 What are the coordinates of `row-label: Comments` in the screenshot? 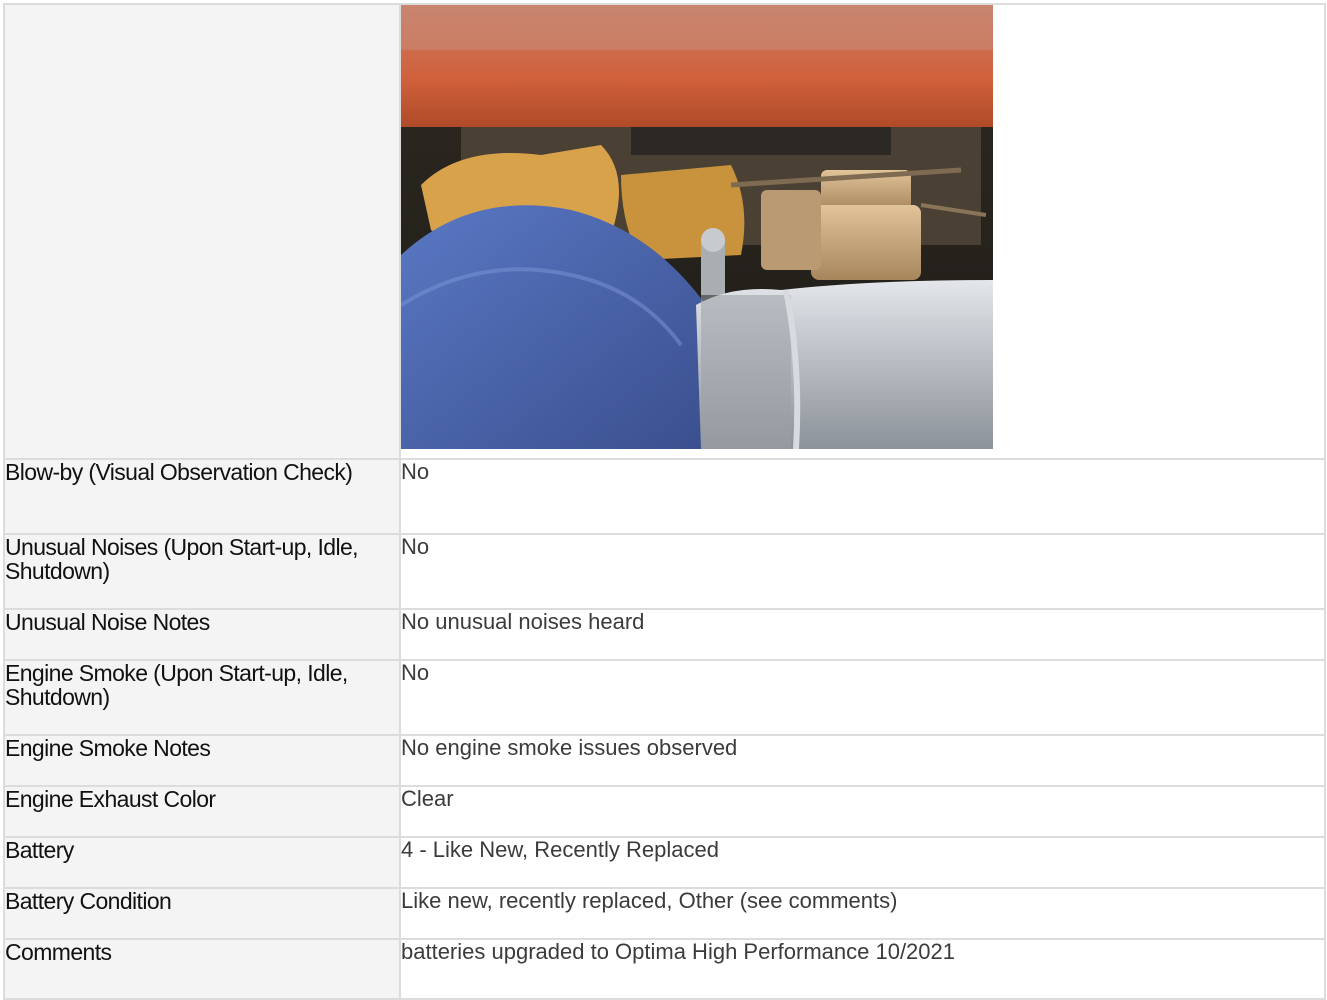 It's located at (202, 969).